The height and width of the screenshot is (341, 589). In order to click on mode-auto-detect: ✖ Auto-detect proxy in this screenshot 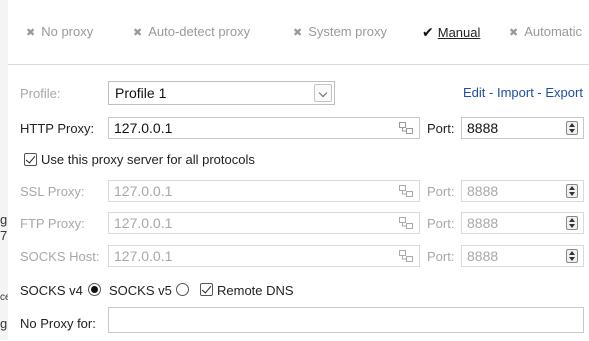, I will do `click(191, 31)`.